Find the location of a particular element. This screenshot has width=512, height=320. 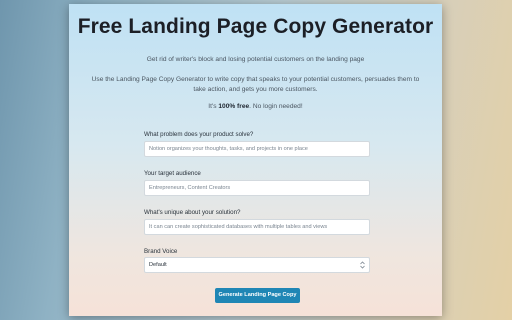

problem-label: What problem does your product solve? is located at coordinates (199, 134).